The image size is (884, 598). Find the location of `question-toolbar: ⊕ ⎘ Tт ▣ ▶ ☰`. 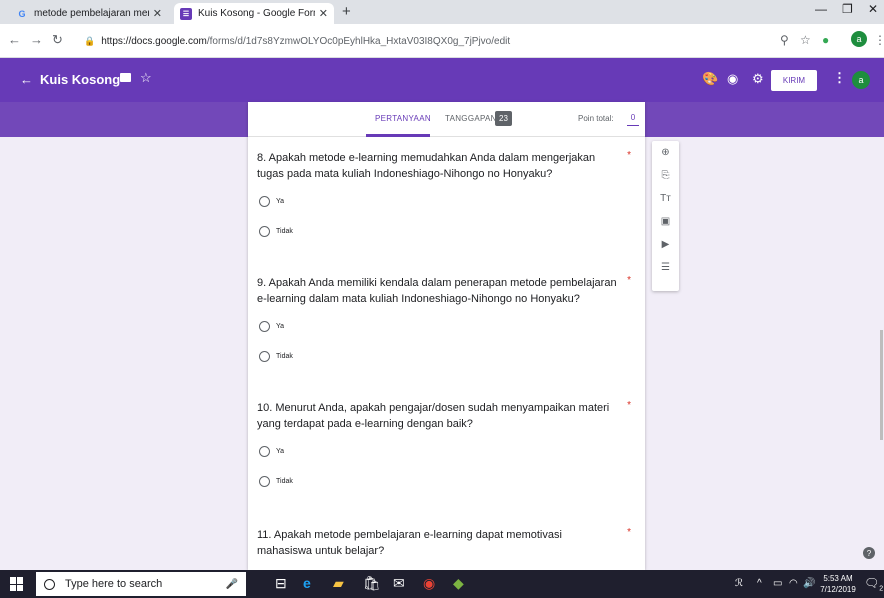

question-toolbar: ⊕ ⎘ Tт ▣ ▶ ☰ is located at coordinates (665, 216).